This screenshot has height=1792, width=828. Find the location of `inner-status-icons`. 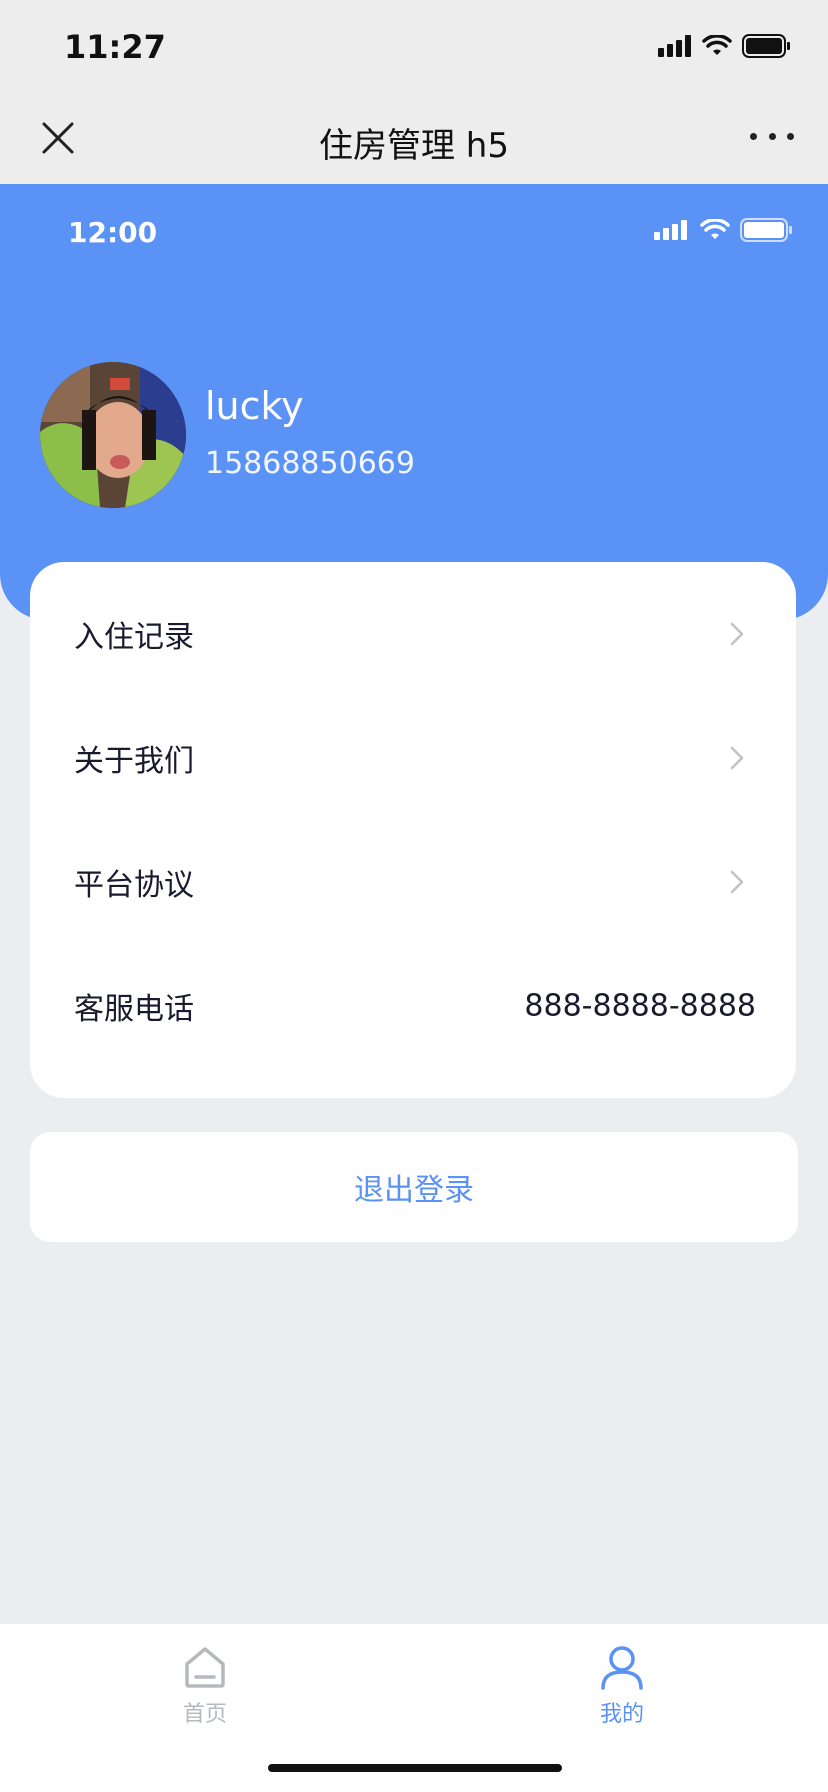

inner-status-icons is located at coordinates (724, 230).